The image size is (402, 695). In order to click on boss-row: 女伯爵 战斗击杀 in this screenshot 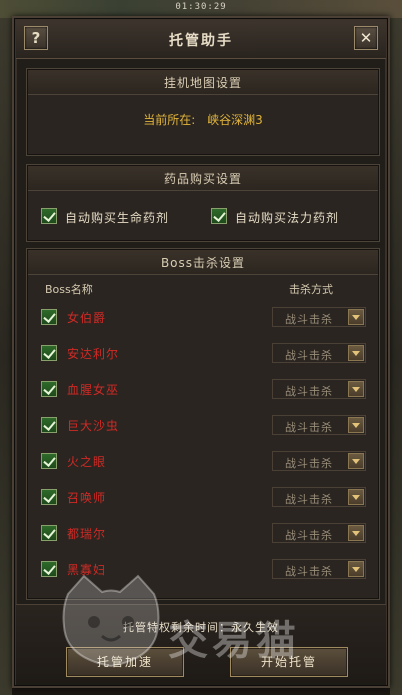, I will do `click(203, 319)`.